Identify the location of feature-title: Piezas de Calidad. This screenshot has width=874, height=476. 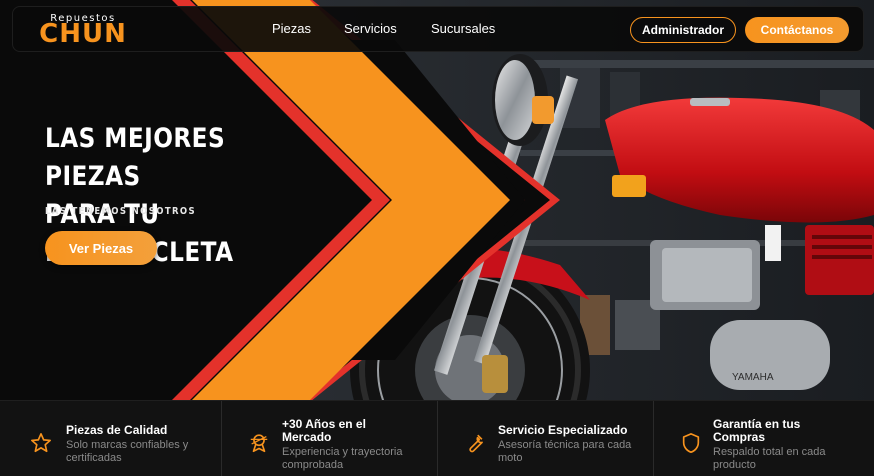
(117, 430).